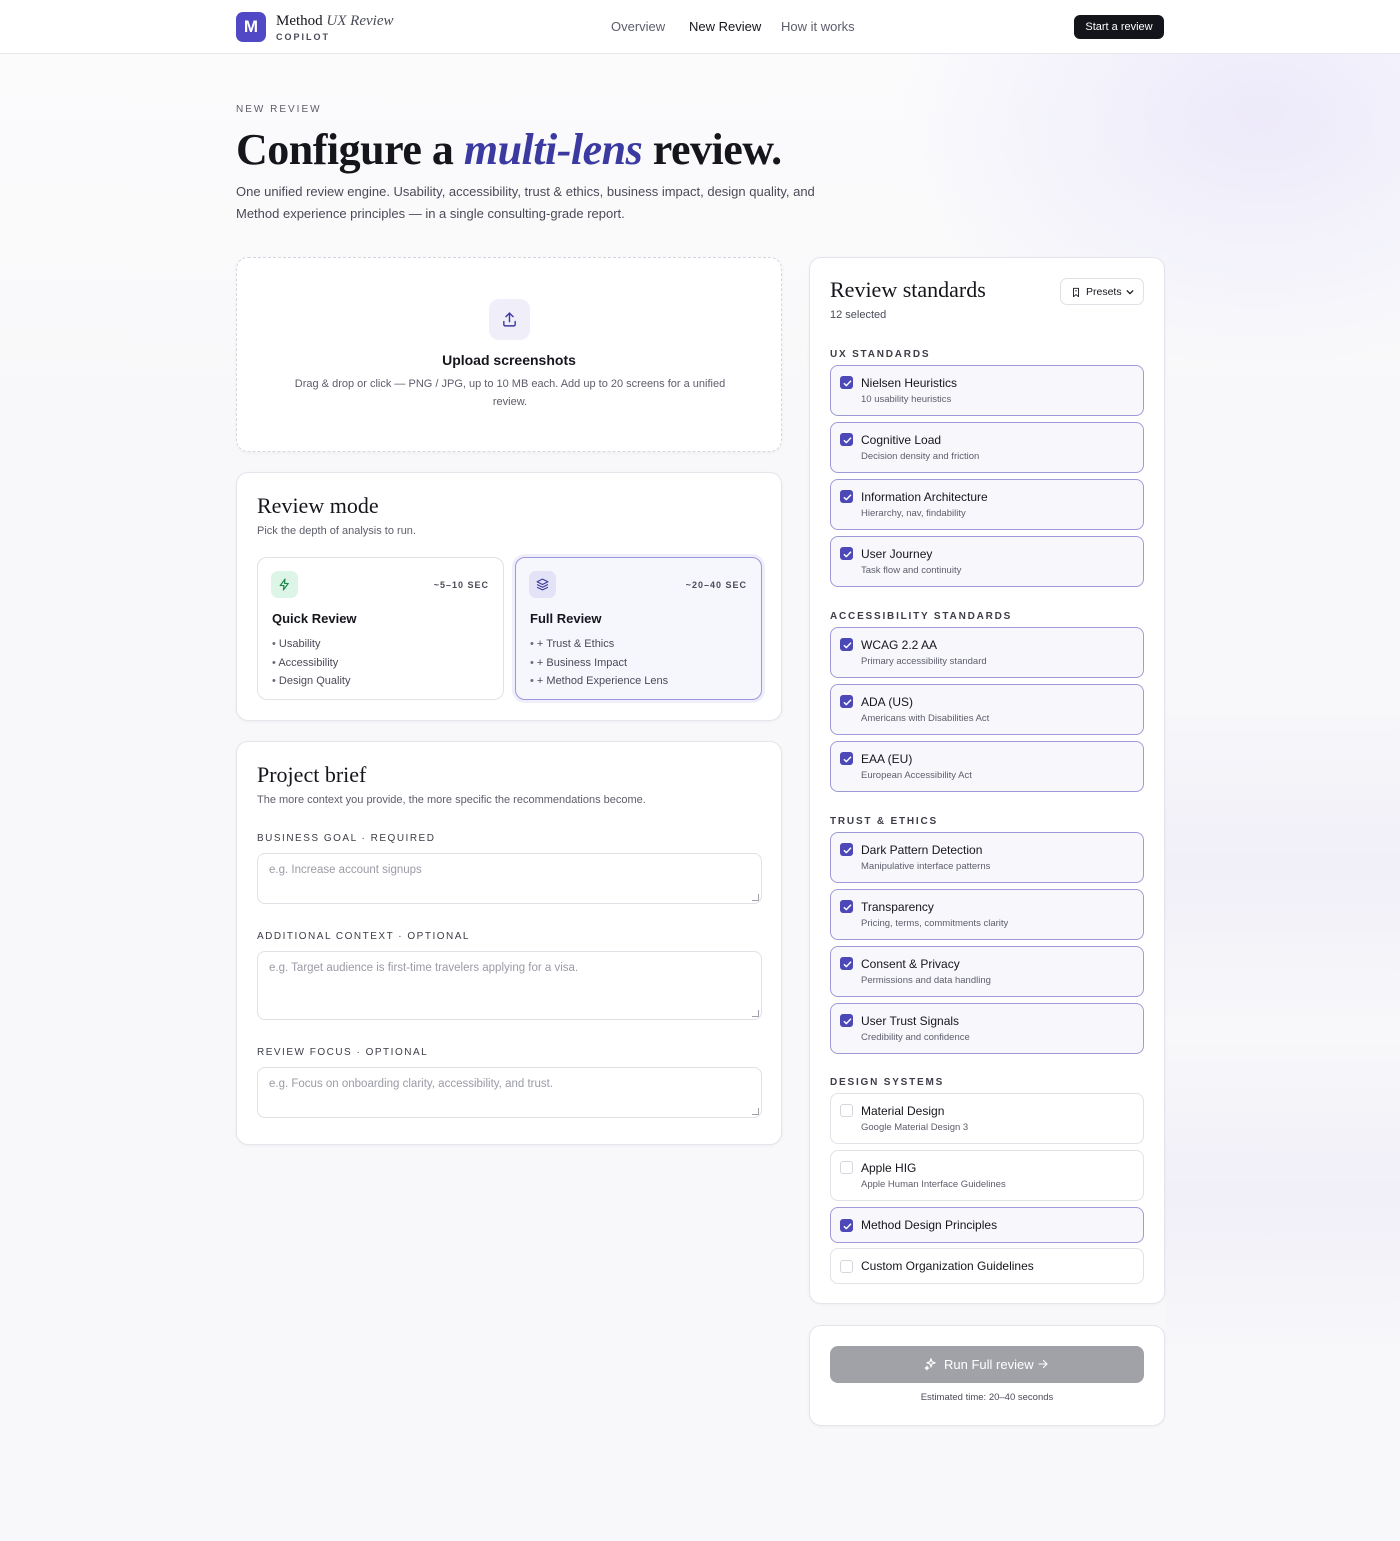 Image resolution: width=1400 pixels, height=1541 pixels. Describe the element at coordinates (311, 644) in the screenshot. I see `mode-feature: Usability` at that location.